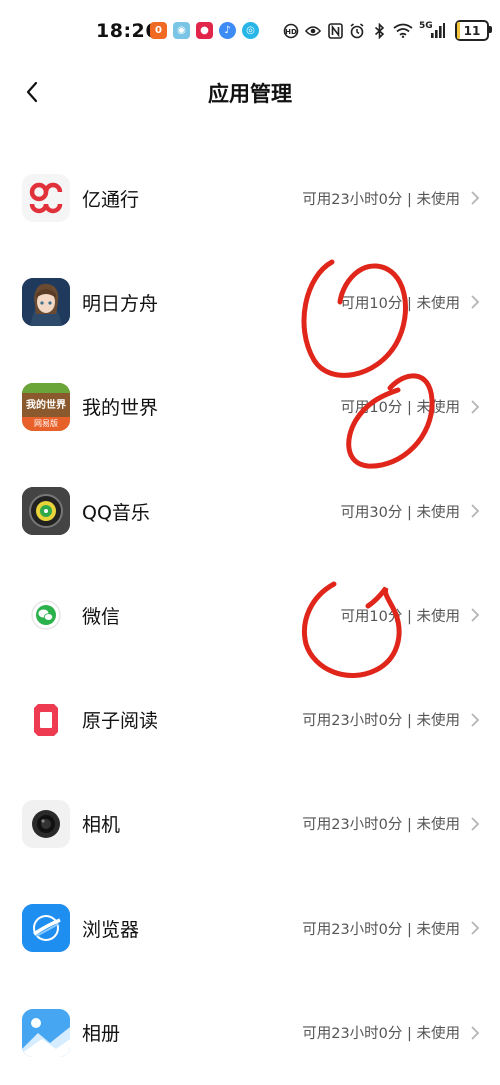 The image size is (500, 1085). What do you see at coordinates (250, 407) in the screenshot?
I see `app-row-minecraft: 我的世界 网易版 我的世界 可用10分 | 未使用` at bounding box center [250, 407].